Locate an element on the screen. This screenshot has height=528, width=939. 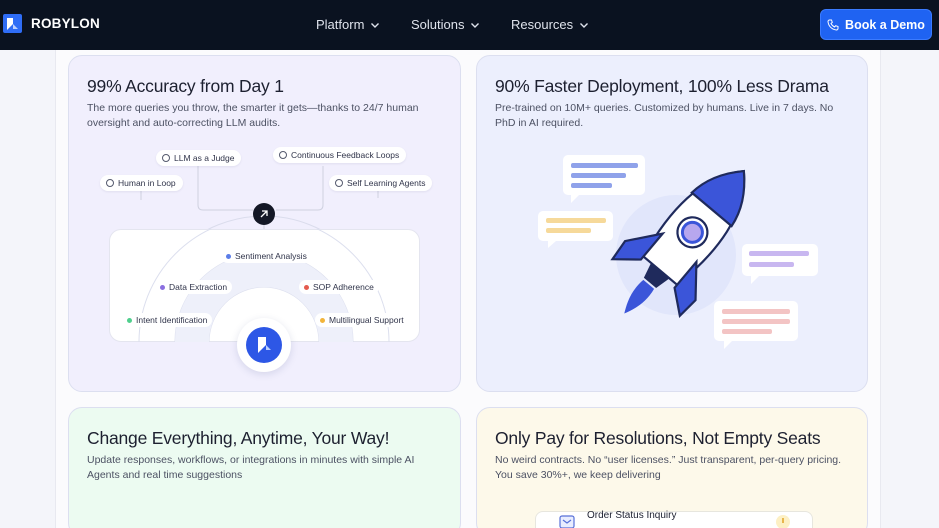
pill-label: Human in Loop is located at coordinates (147, 183).